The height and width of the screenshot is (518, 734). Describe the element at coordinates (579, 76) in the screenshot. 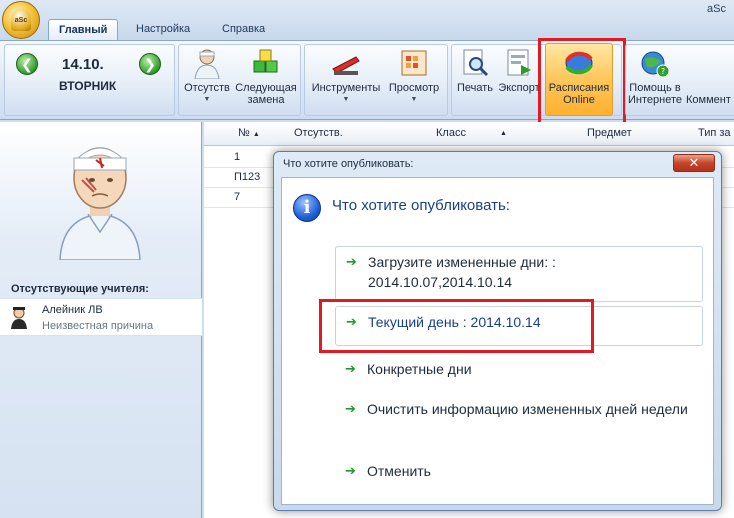

I see `online-schedule-content: Расписания Online` at that location.